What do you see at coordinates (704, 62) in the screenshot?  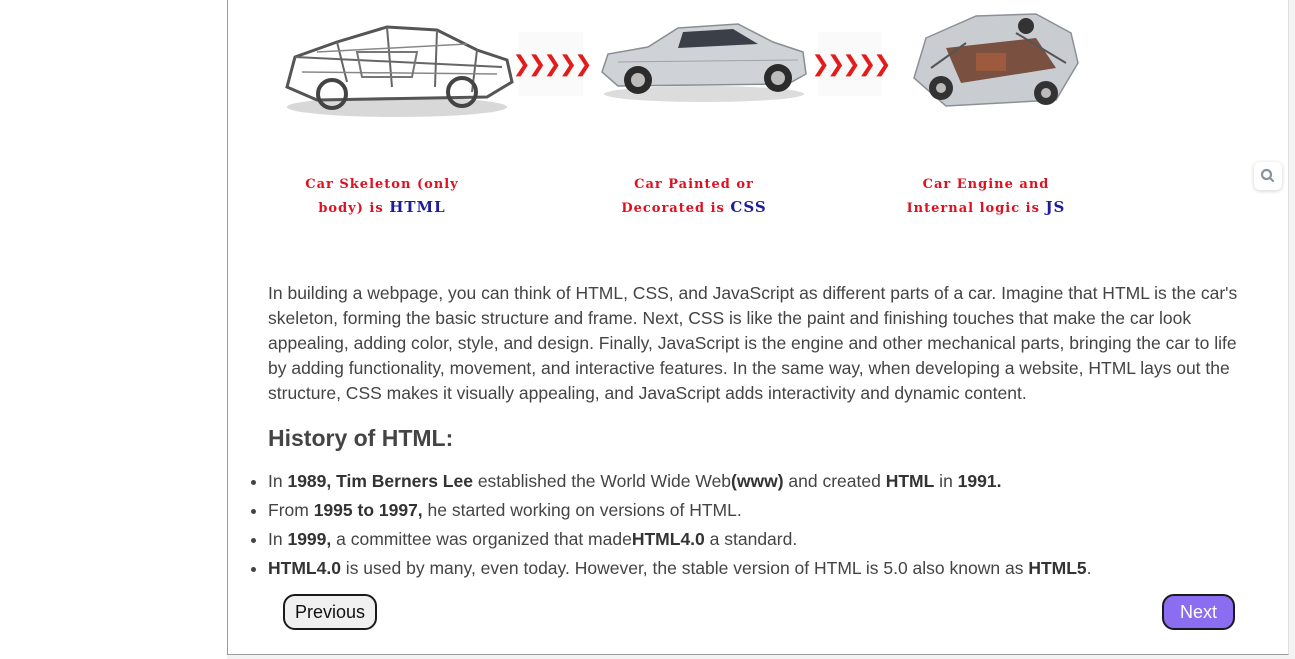 I see `car-painted-image` at bounding box center [704, 62].